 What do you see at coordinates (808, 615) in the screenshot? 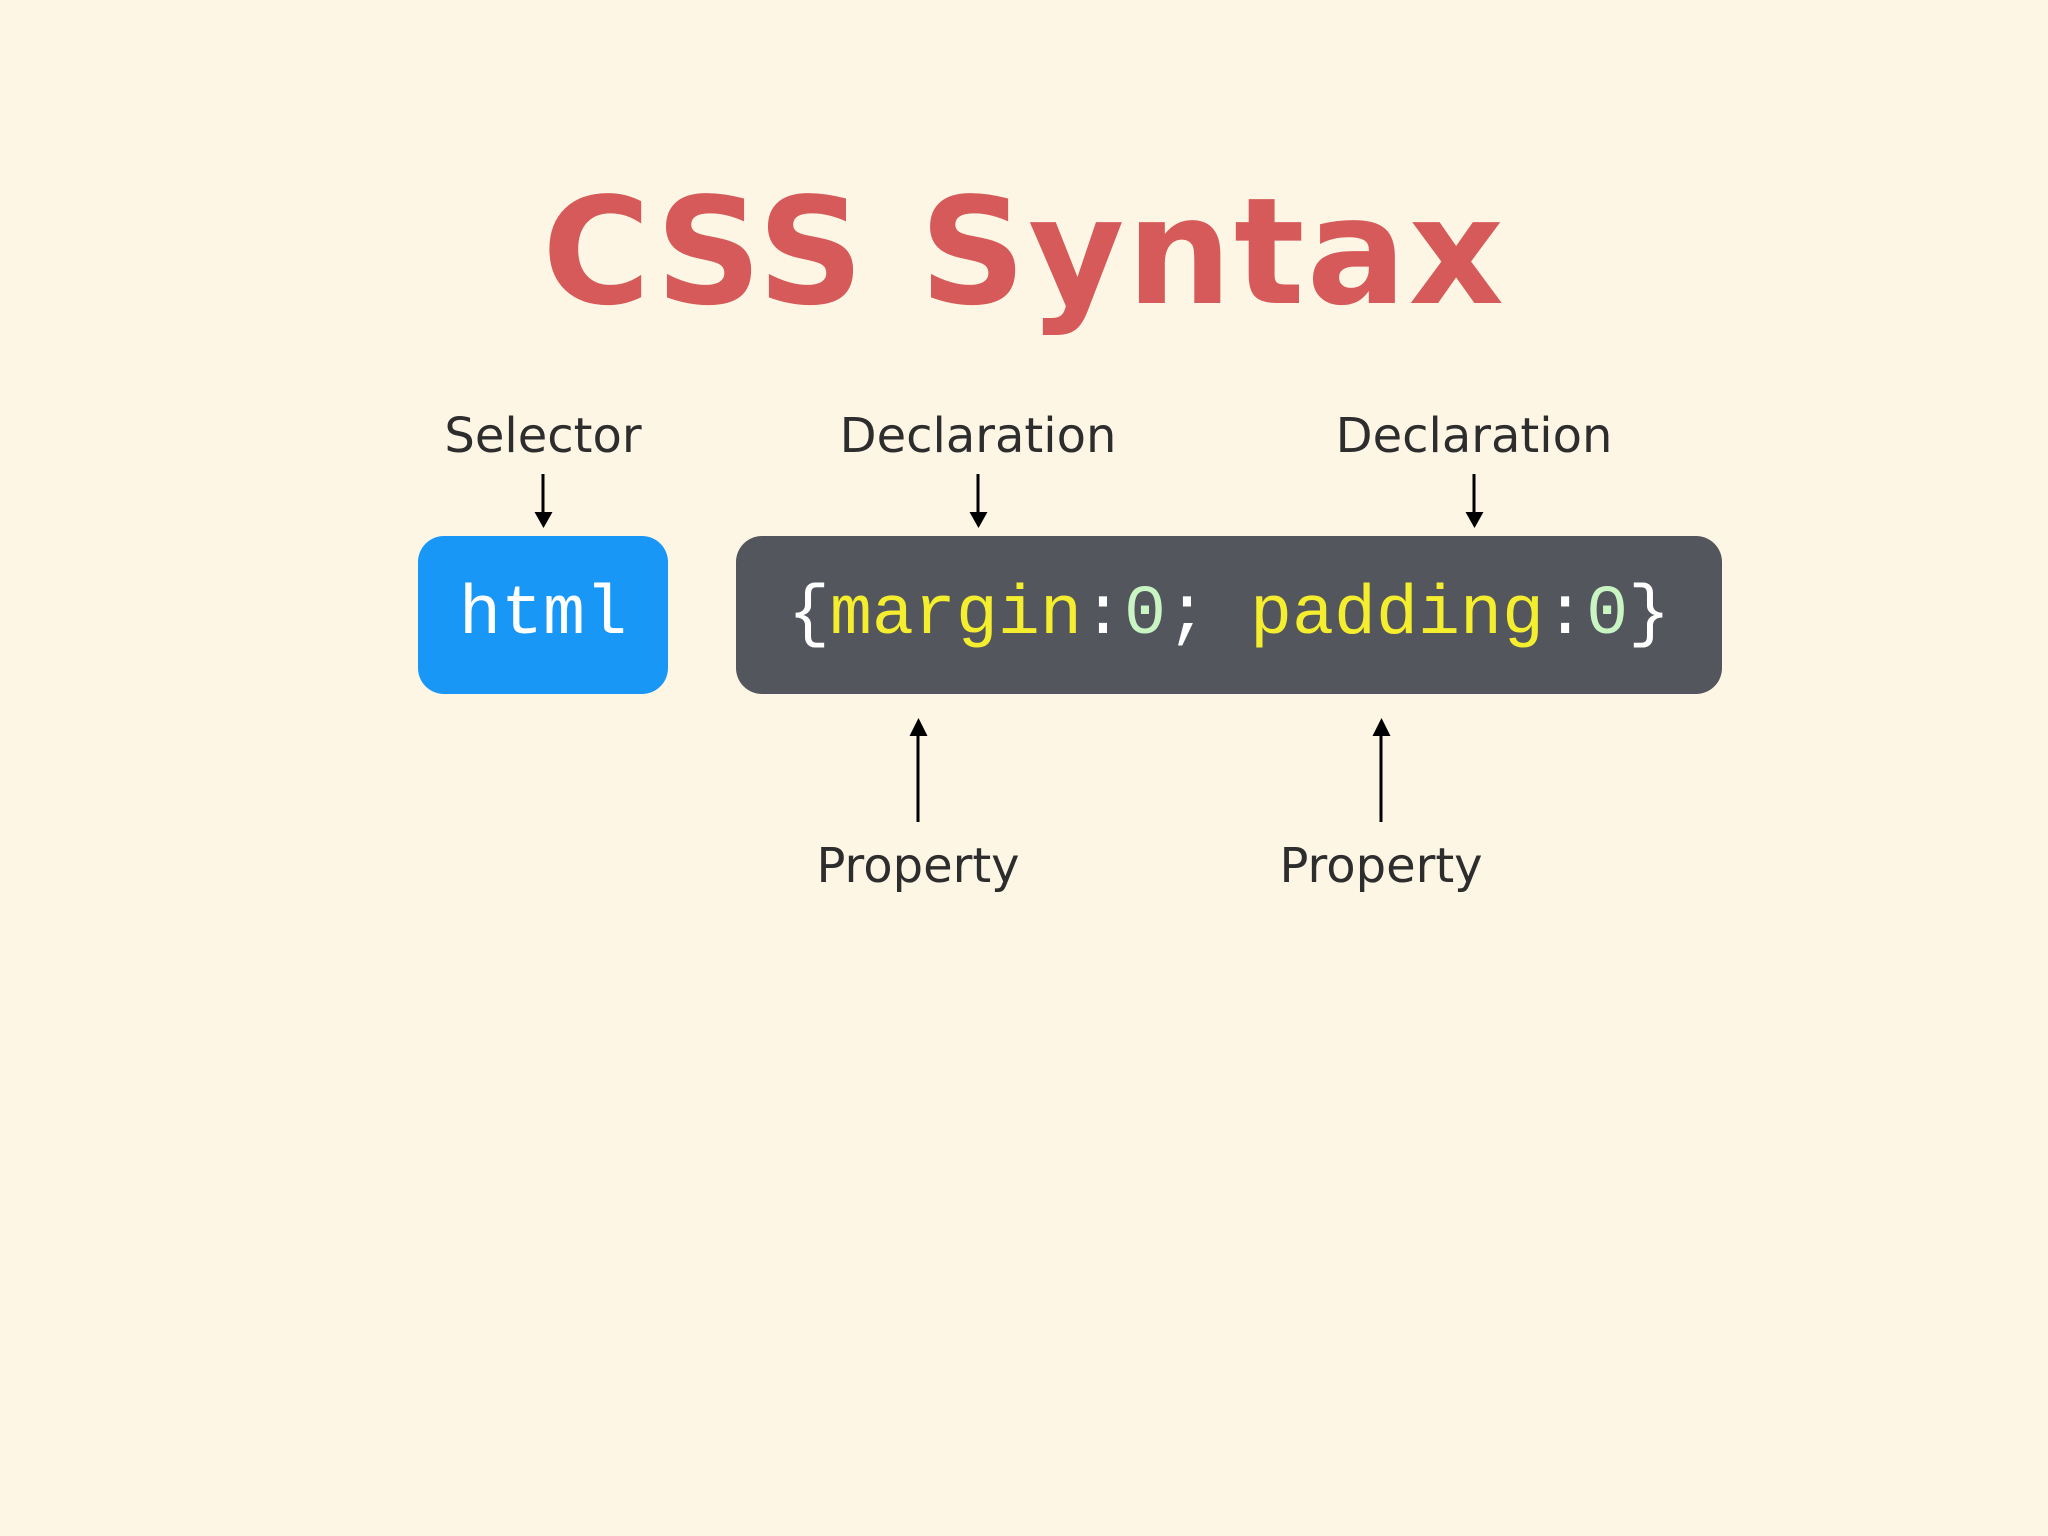
I see `open-brace: {` at bounding box center [808, 615].